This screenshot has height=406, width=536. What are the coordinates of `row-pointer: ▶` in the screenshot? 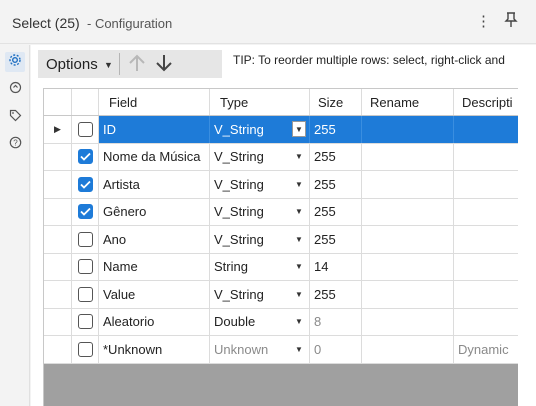 It's located at (58, 129).